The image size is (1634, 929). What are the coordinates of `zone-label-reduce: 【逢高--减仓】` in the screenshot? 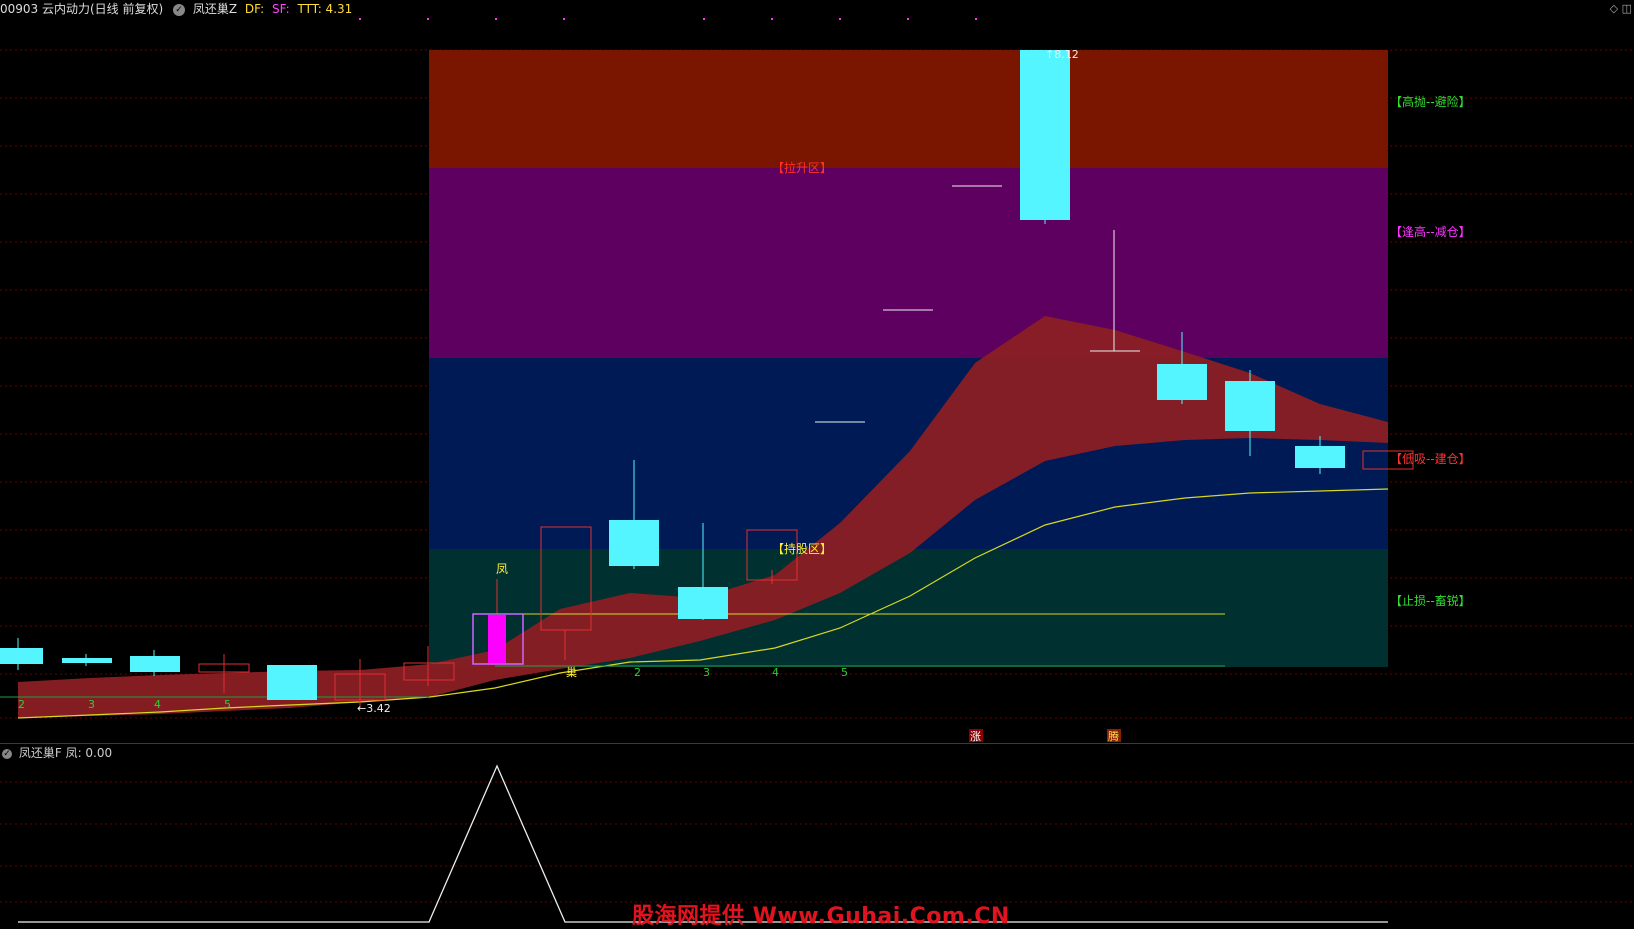 It's located at (1430, 231).